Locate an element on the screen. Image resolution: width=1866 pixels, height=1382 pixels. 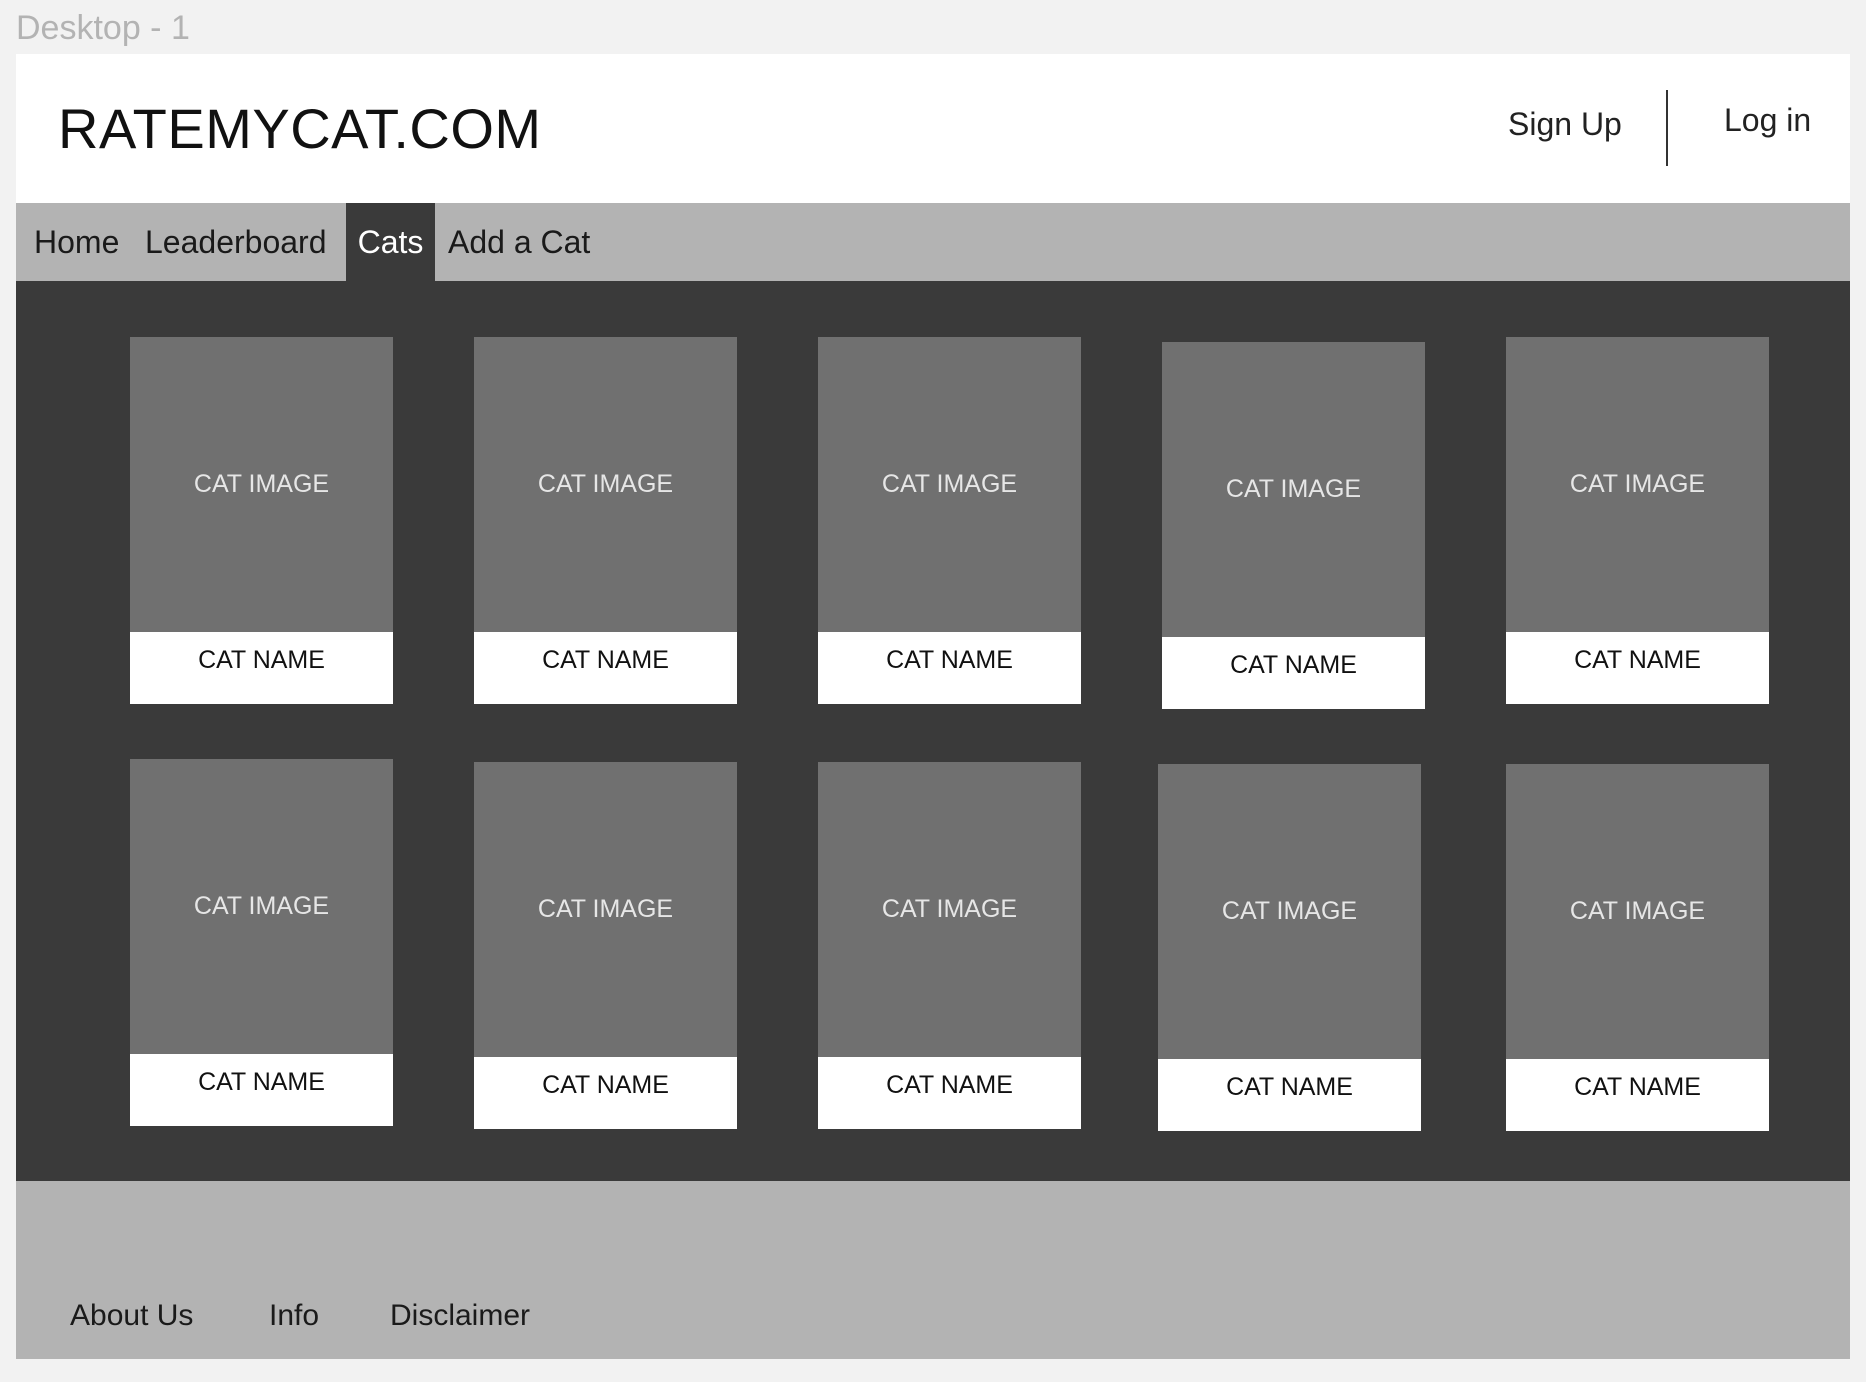
main-nav: Home Leaderboard Cats Add a Cat is located at coordinates (933, 242).